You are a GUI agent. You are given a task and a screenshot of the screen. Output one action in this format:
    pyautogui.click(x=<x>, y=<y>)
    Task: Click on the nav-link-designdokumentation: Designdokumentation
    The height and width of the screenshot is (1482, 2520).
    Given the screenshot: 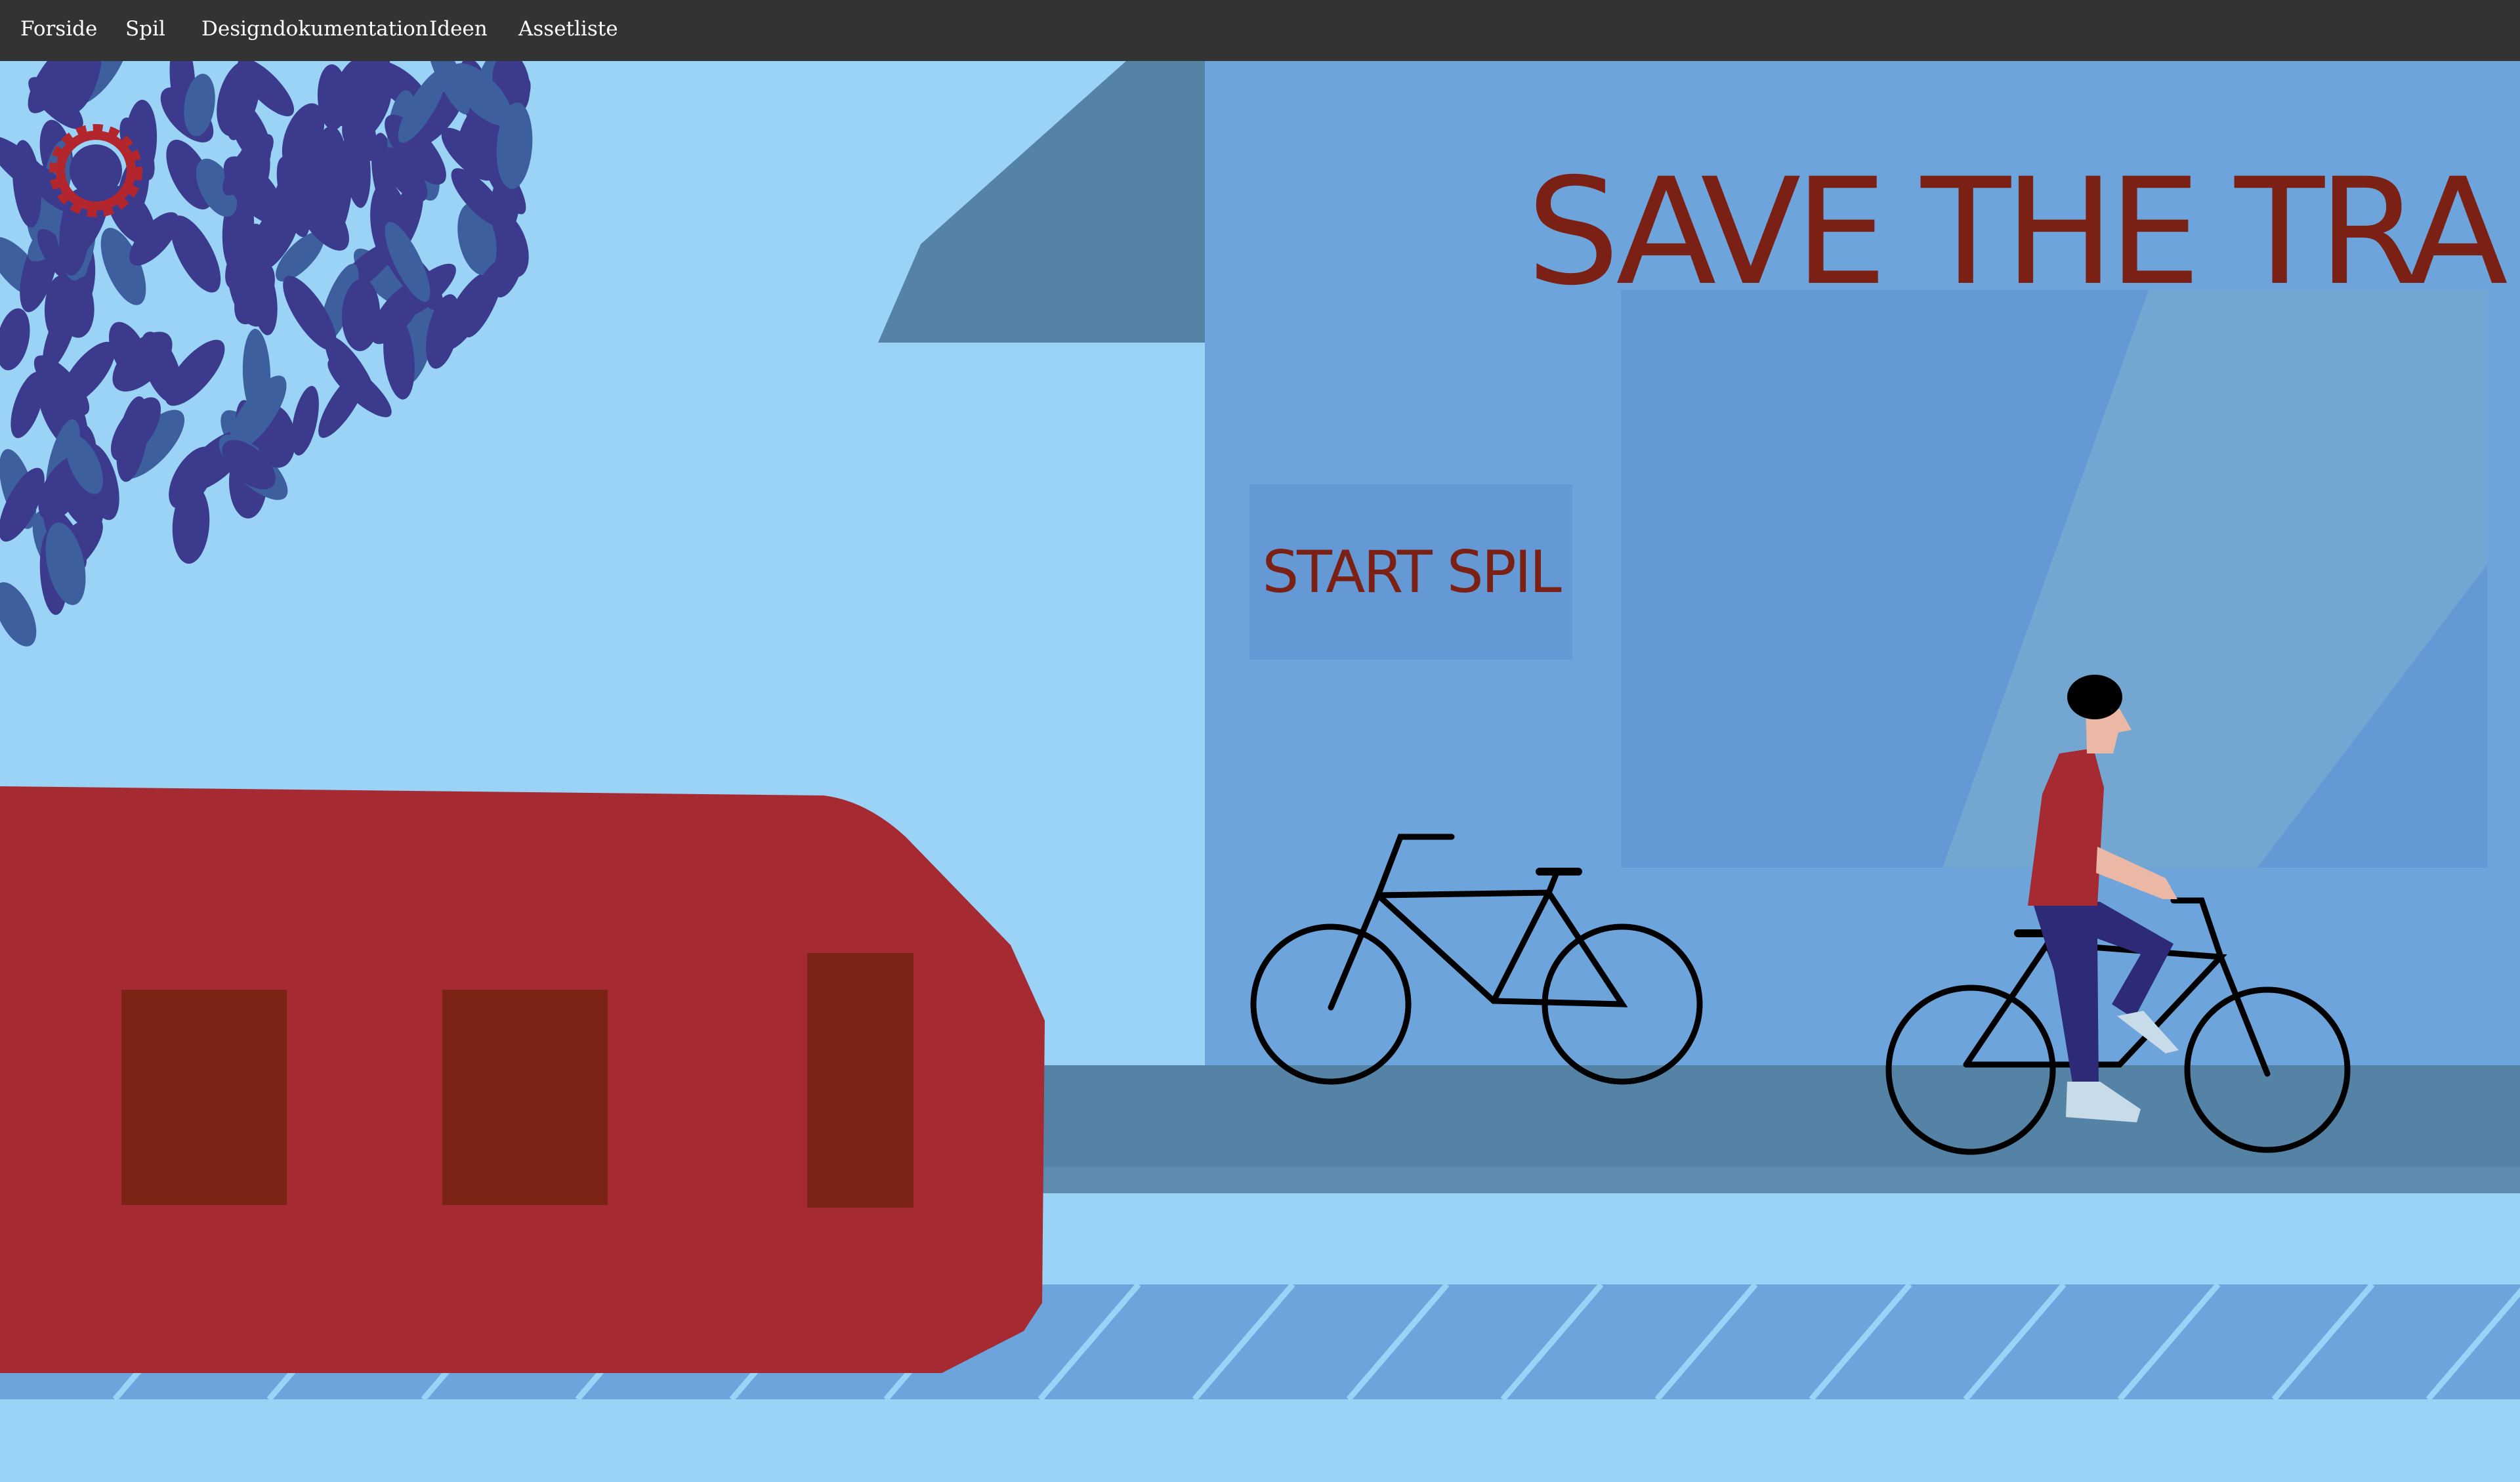 What is the action you would take?
    pyautogui.click(x=315, y=30)
    